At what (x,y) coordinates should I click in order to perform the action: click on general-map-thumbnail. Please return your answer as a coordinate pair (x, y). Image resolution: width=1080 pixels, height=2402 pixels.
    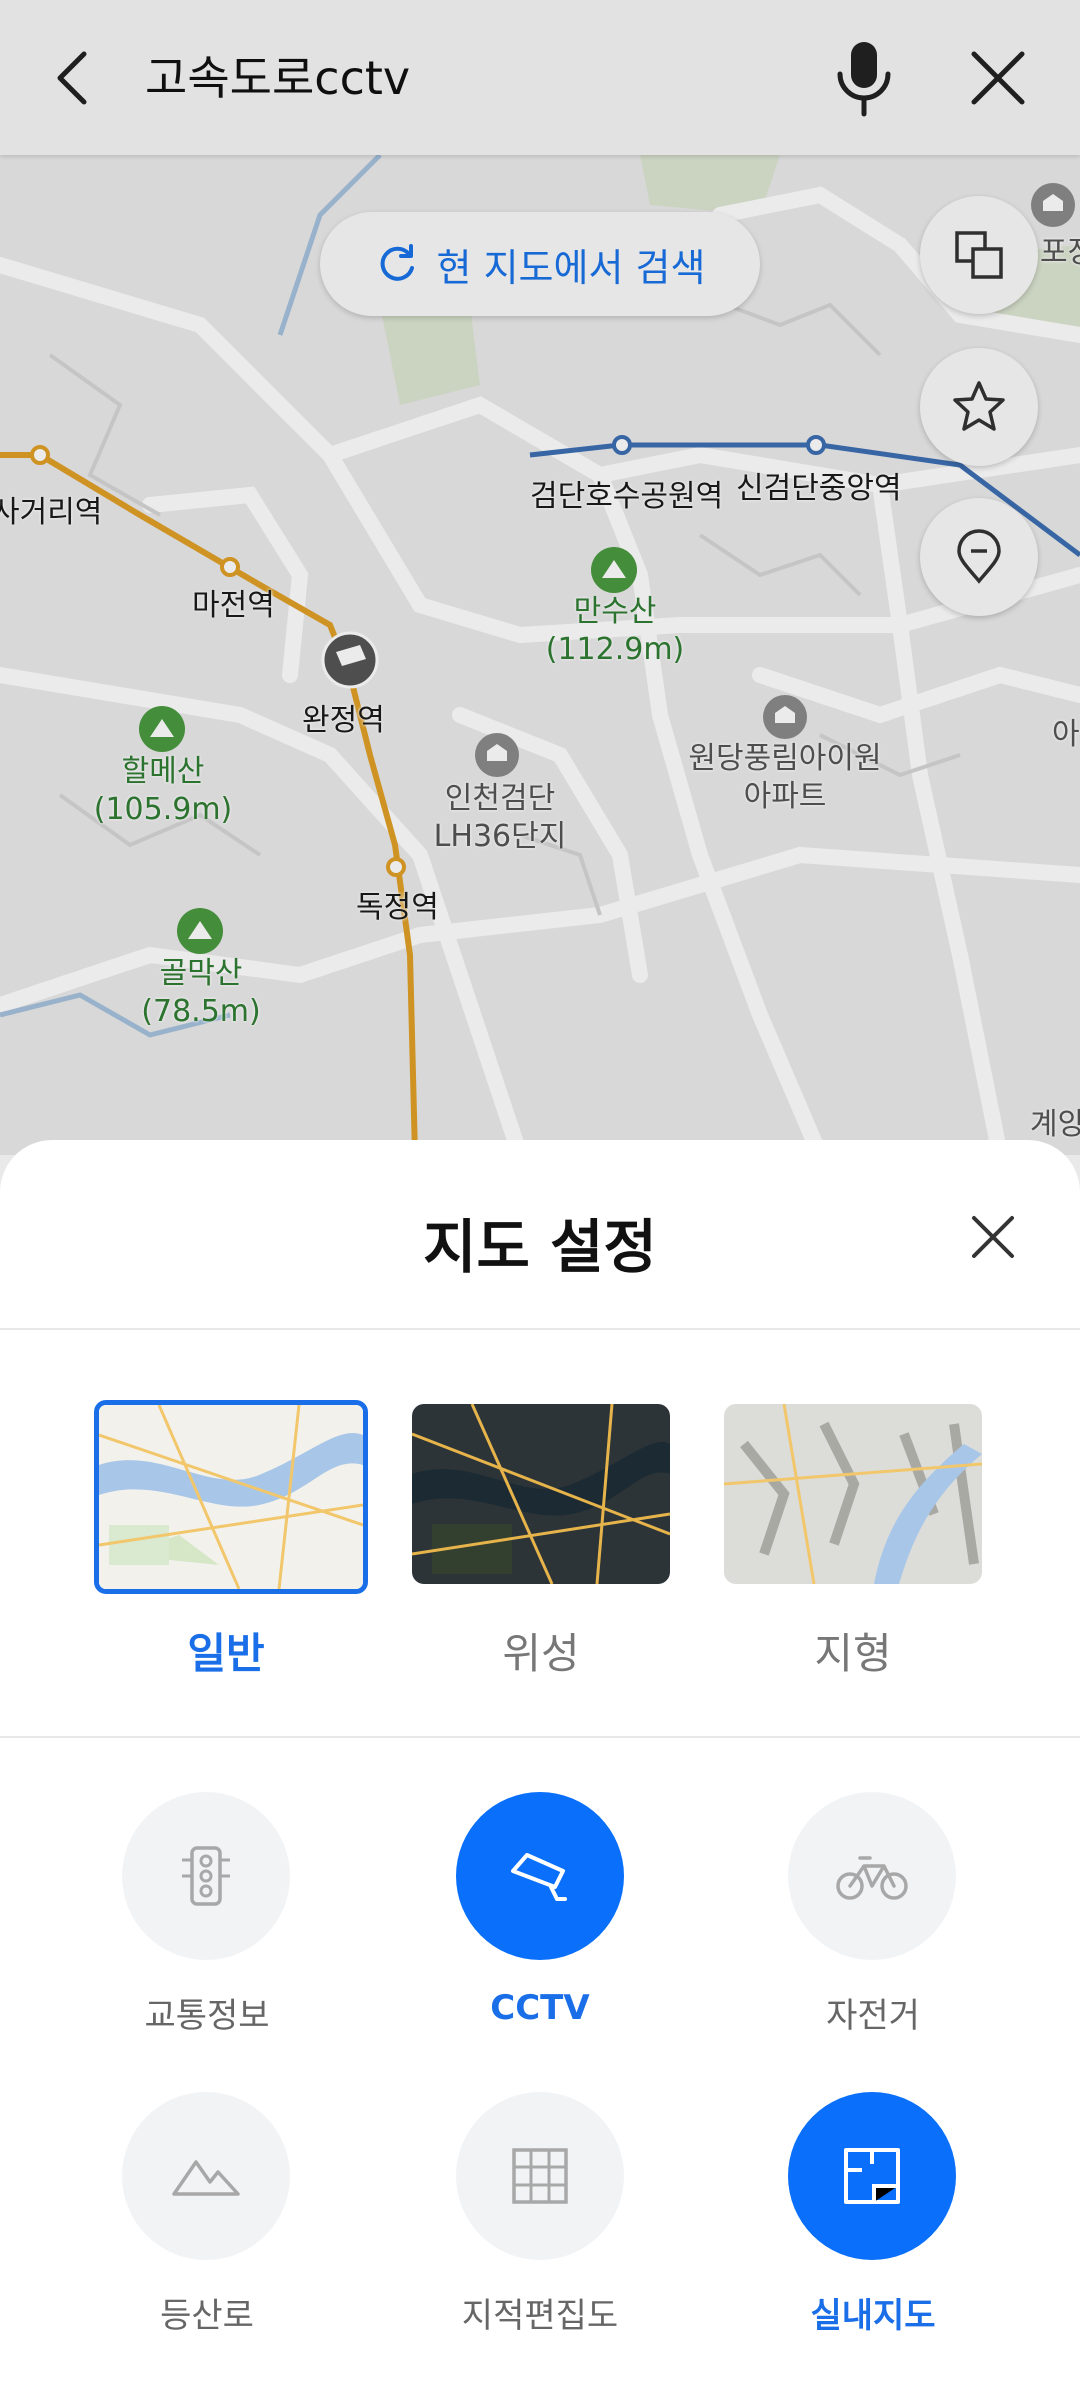
    Looking at the image, I should click on (231, 1497).